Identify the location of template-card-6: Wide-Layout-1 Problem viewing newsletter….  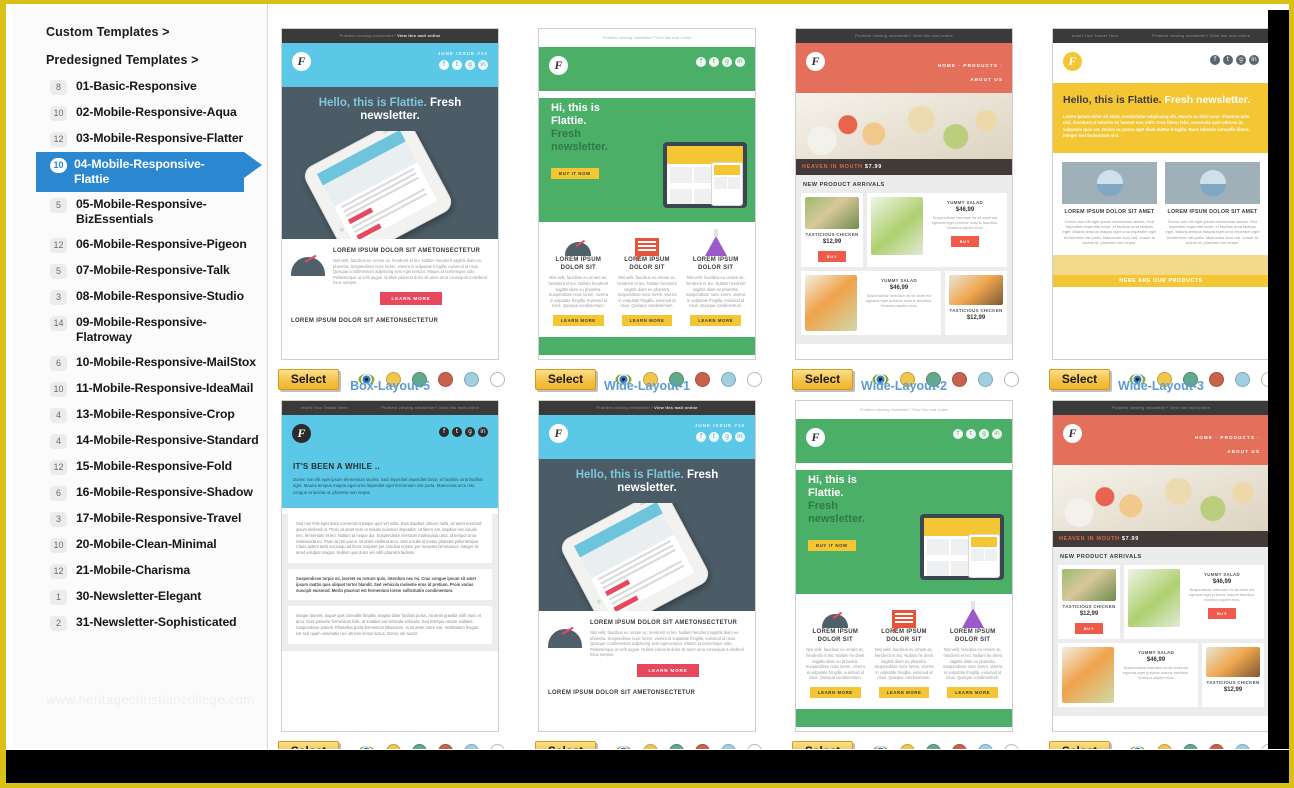
(647, 562).